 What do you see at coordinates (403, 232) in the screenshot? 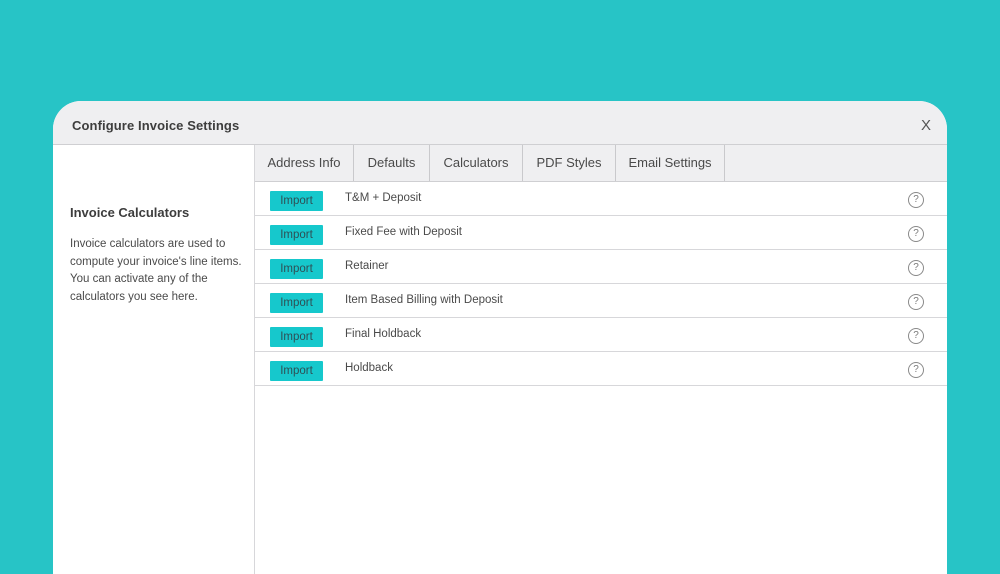
I see `calculator-name: Fixed Fee with Deposit` at bounding box center [403, 232].